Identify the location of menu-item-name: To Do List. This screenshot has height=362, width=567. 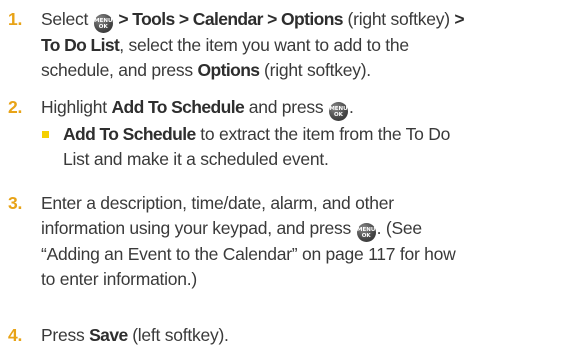
(80, 45).